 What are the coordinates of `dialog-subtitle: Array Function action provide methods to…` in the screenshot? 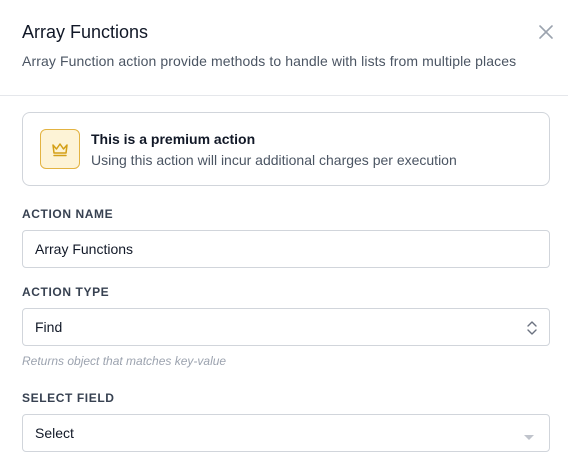 It's located at (269, 61).